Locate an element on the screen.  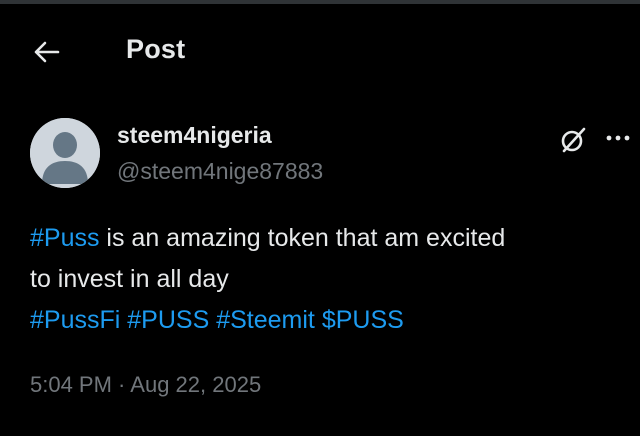
post-tags-line: #PussFi #PUSS #Steemit $PUSS is located at coordinates (328, 320).